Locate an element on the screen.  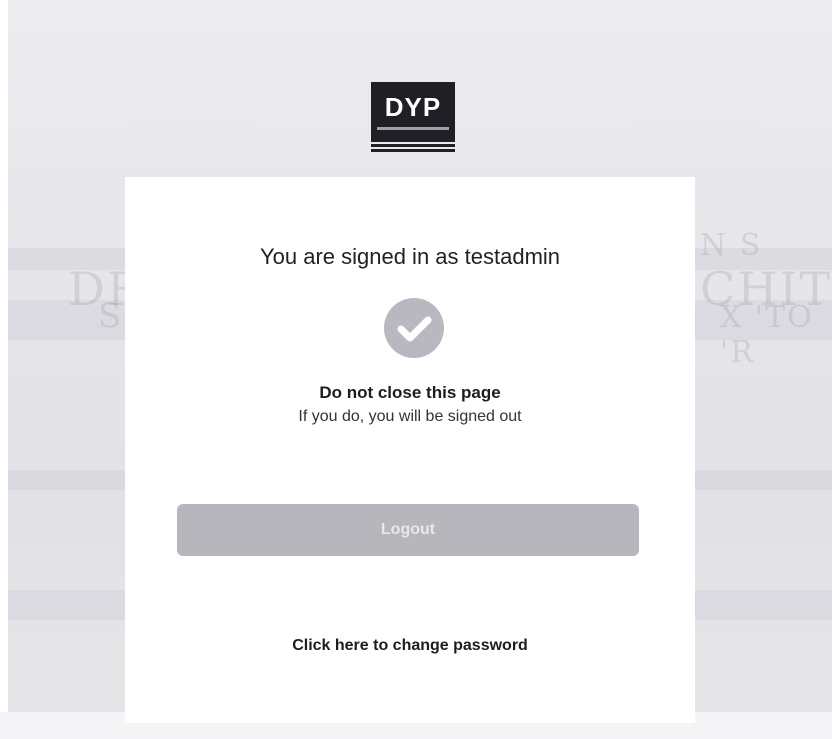
change-password-link: Click here to change password is located at coordinates (410, 646).